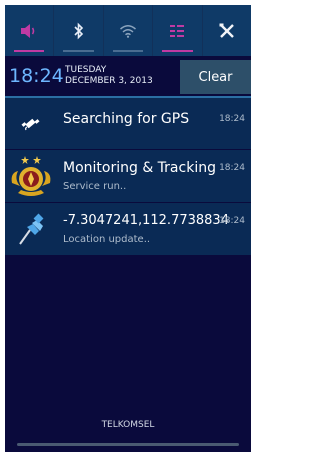 This screenshot has height=457, width=320. I want to click on wifi-toggle, so click(129, 30).